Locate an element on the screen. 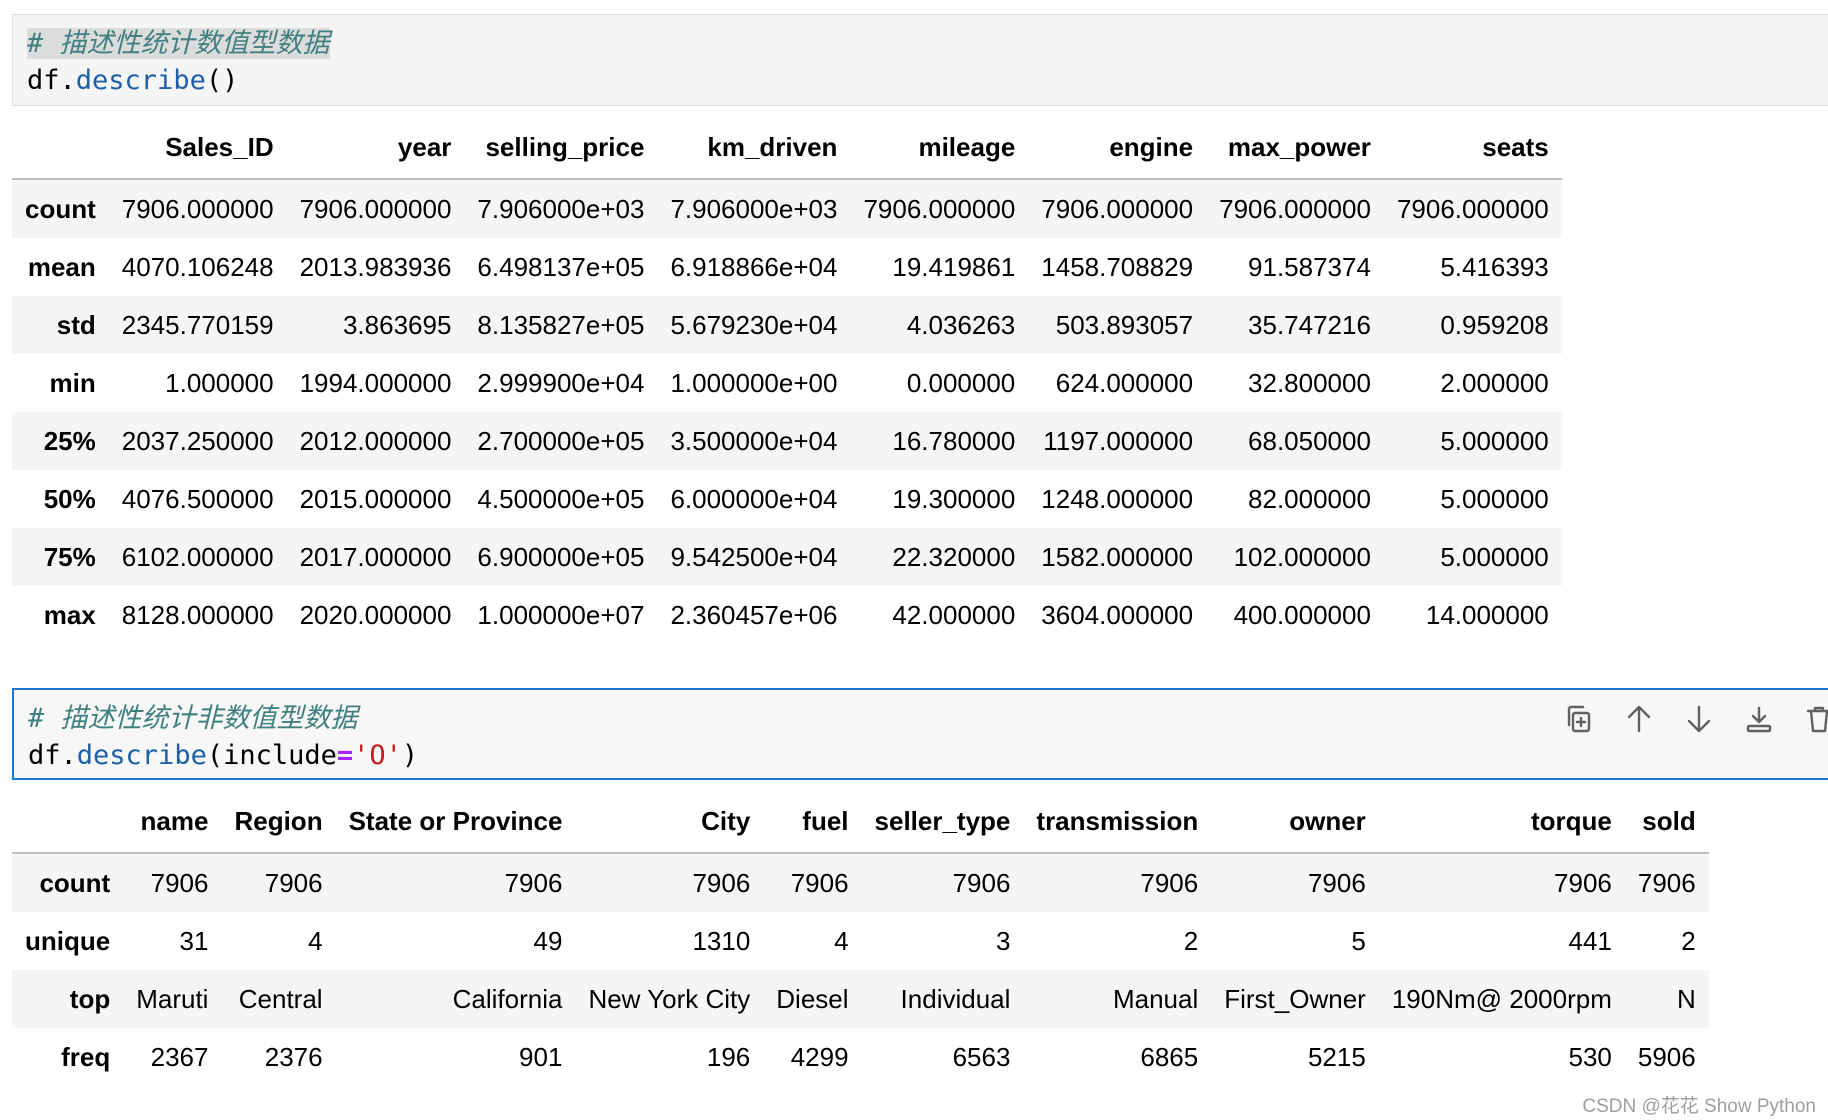 Image resolution: width=1828 pixels, height=1120 pixels. column-header: sold is located at coordinates (1666, 822).